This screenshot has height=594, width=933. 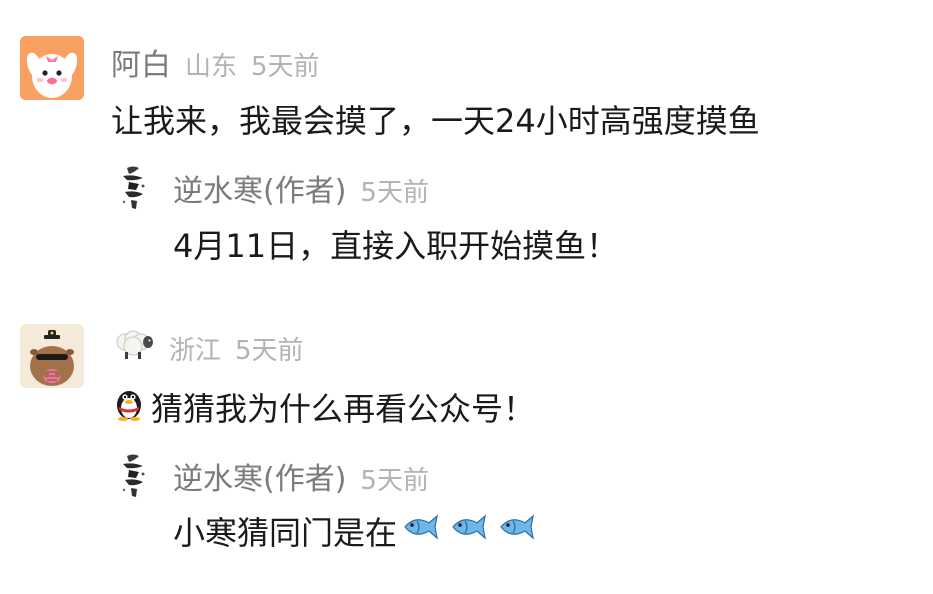 I want to click on reply-text: 小寒猜同门是在, so click(x=285, y=533).